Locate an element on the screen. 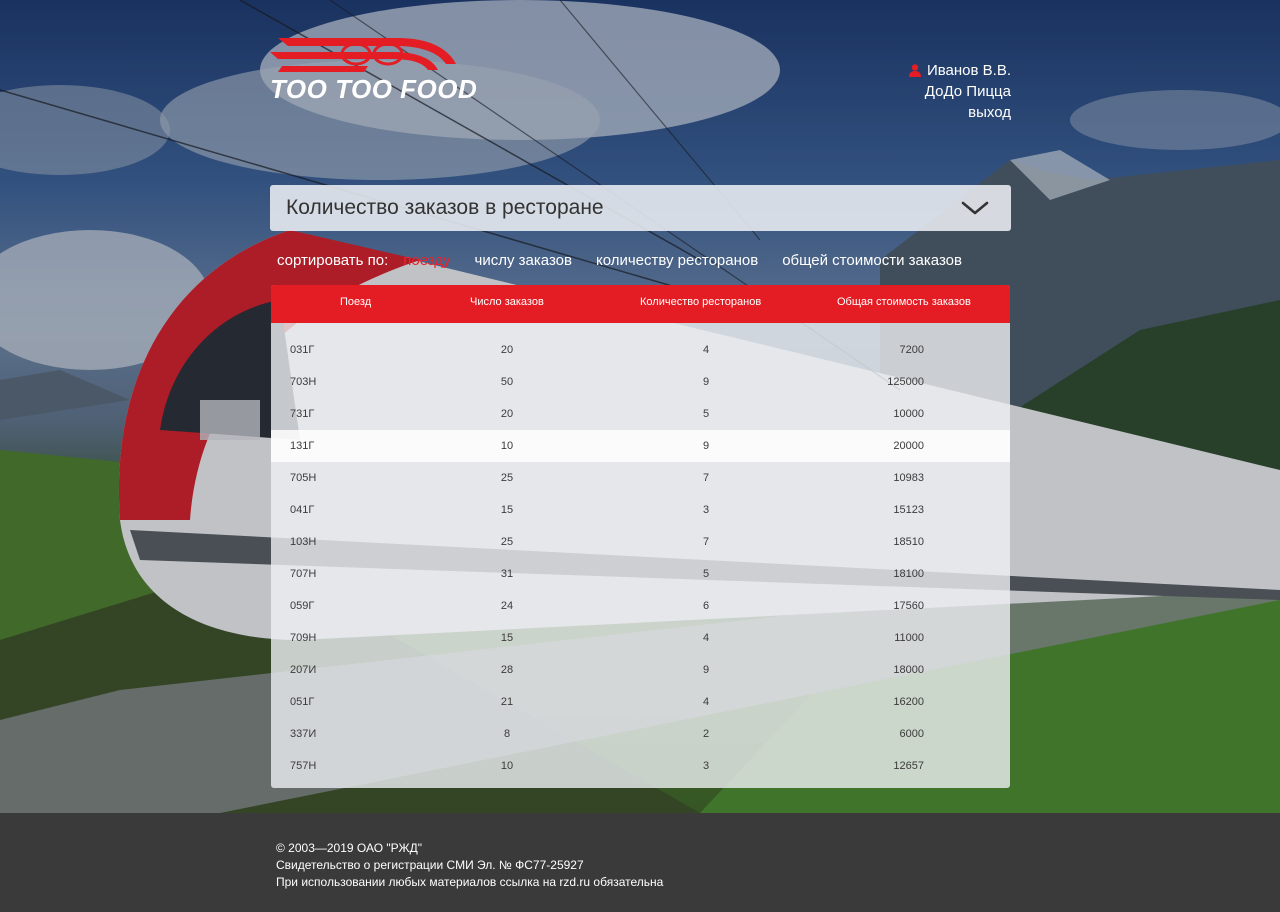 The height and width of the screenshot is (912, 1280). cell-train-value: 709Н is located at coordinates (303, 638).